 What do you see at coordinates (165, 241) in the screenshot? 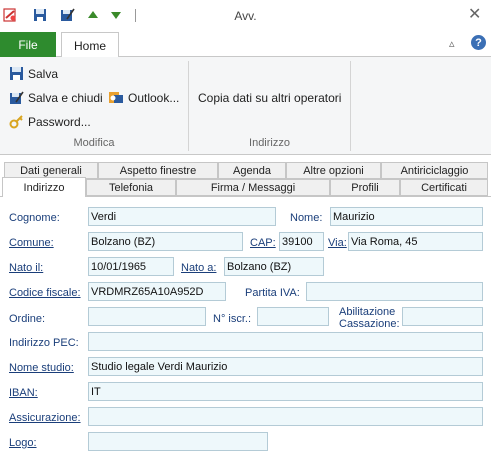
I see `comune-field: Bolzano (BZ)` at bounding box center [165, 241].